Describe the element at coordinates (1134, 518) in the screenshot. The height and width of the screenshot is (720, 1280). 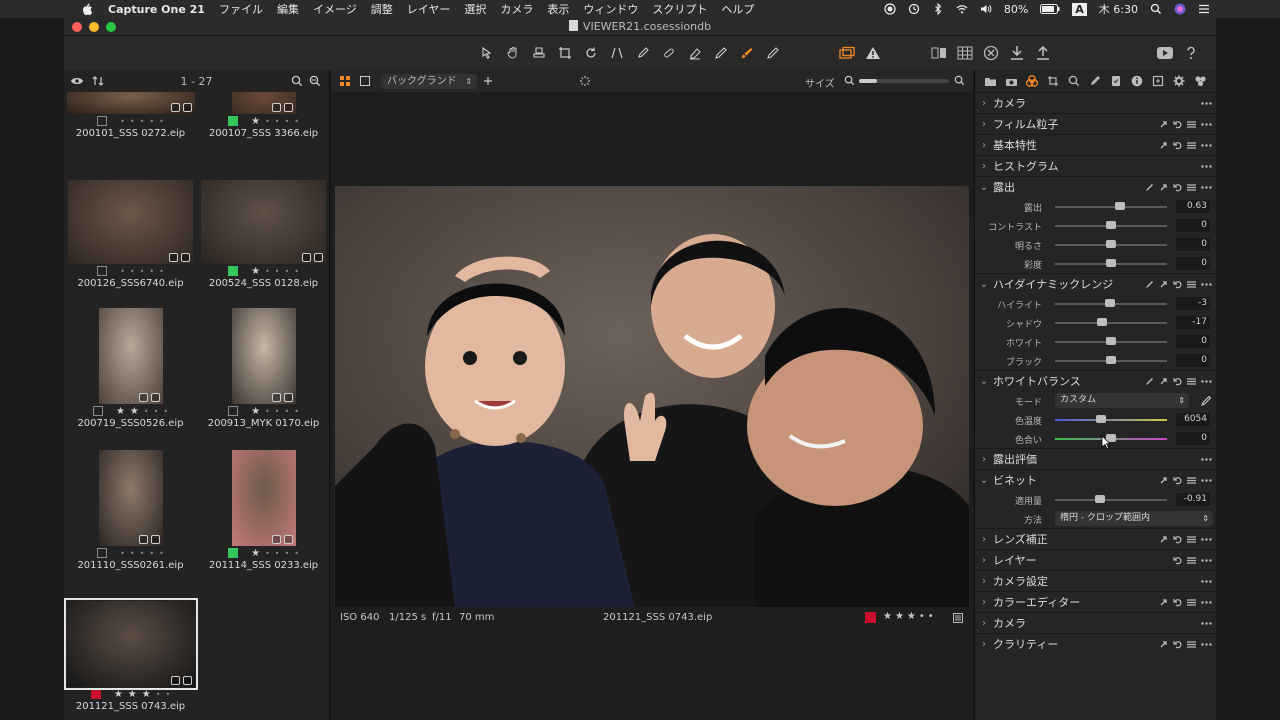
I see `vignette-method-select: 楕円 - クロップ範囲内 ⇕` at that location.